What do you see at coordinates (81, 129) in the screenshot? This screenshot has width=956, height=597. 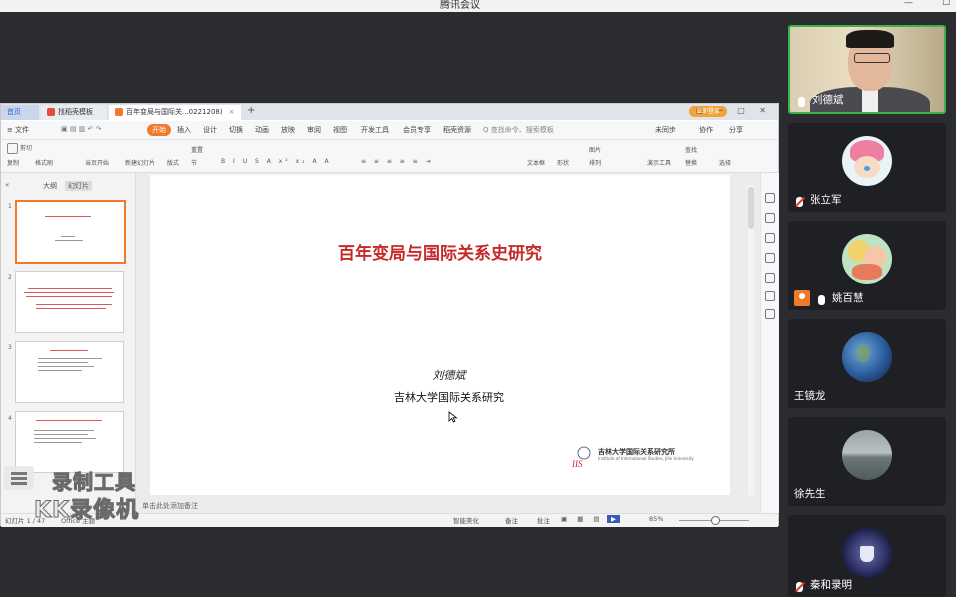 I see `quick-access-icons: ▣ ▤ ▥ ↶ ↷` at bounding box center [81, 129].